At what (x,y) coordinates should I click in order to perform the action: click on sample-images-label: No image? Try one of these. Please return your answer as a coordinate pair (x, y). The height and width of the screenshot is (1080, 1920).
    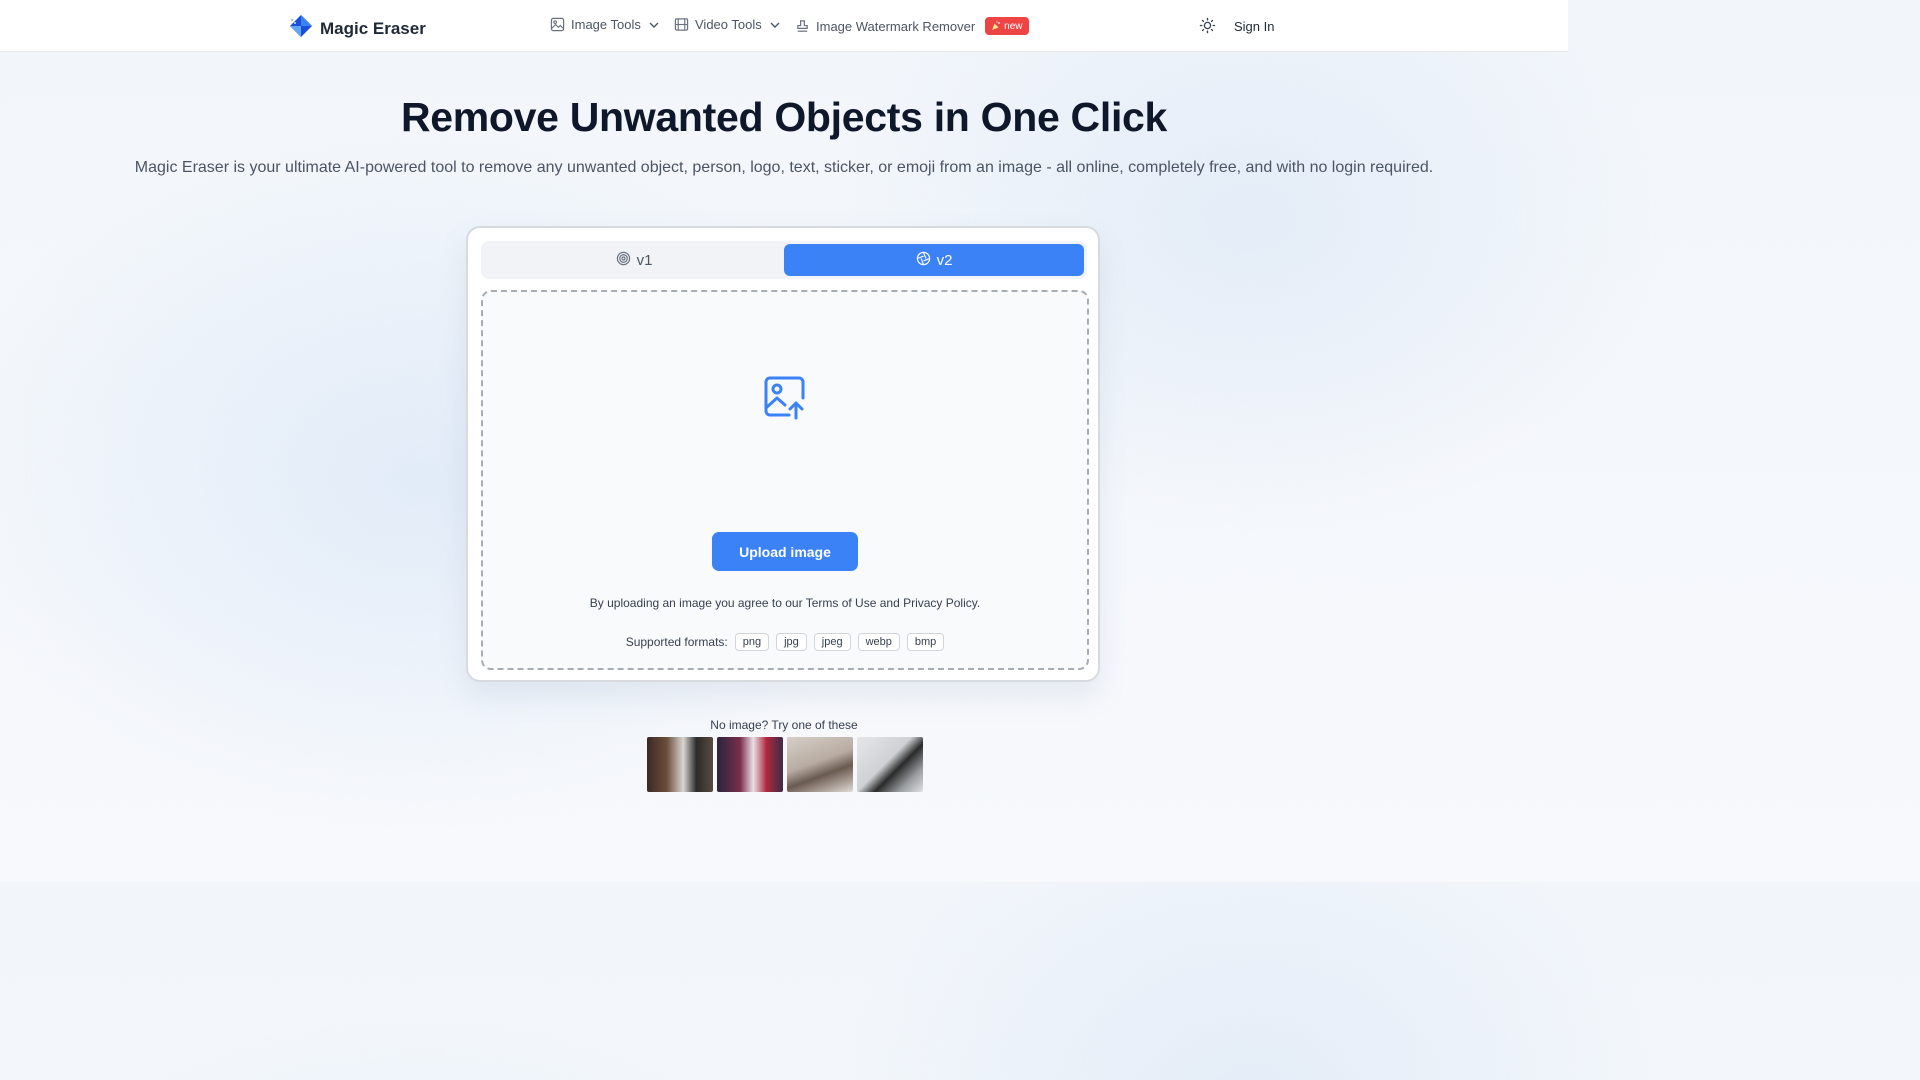
    Looking at the image, I should click on (784, 725).